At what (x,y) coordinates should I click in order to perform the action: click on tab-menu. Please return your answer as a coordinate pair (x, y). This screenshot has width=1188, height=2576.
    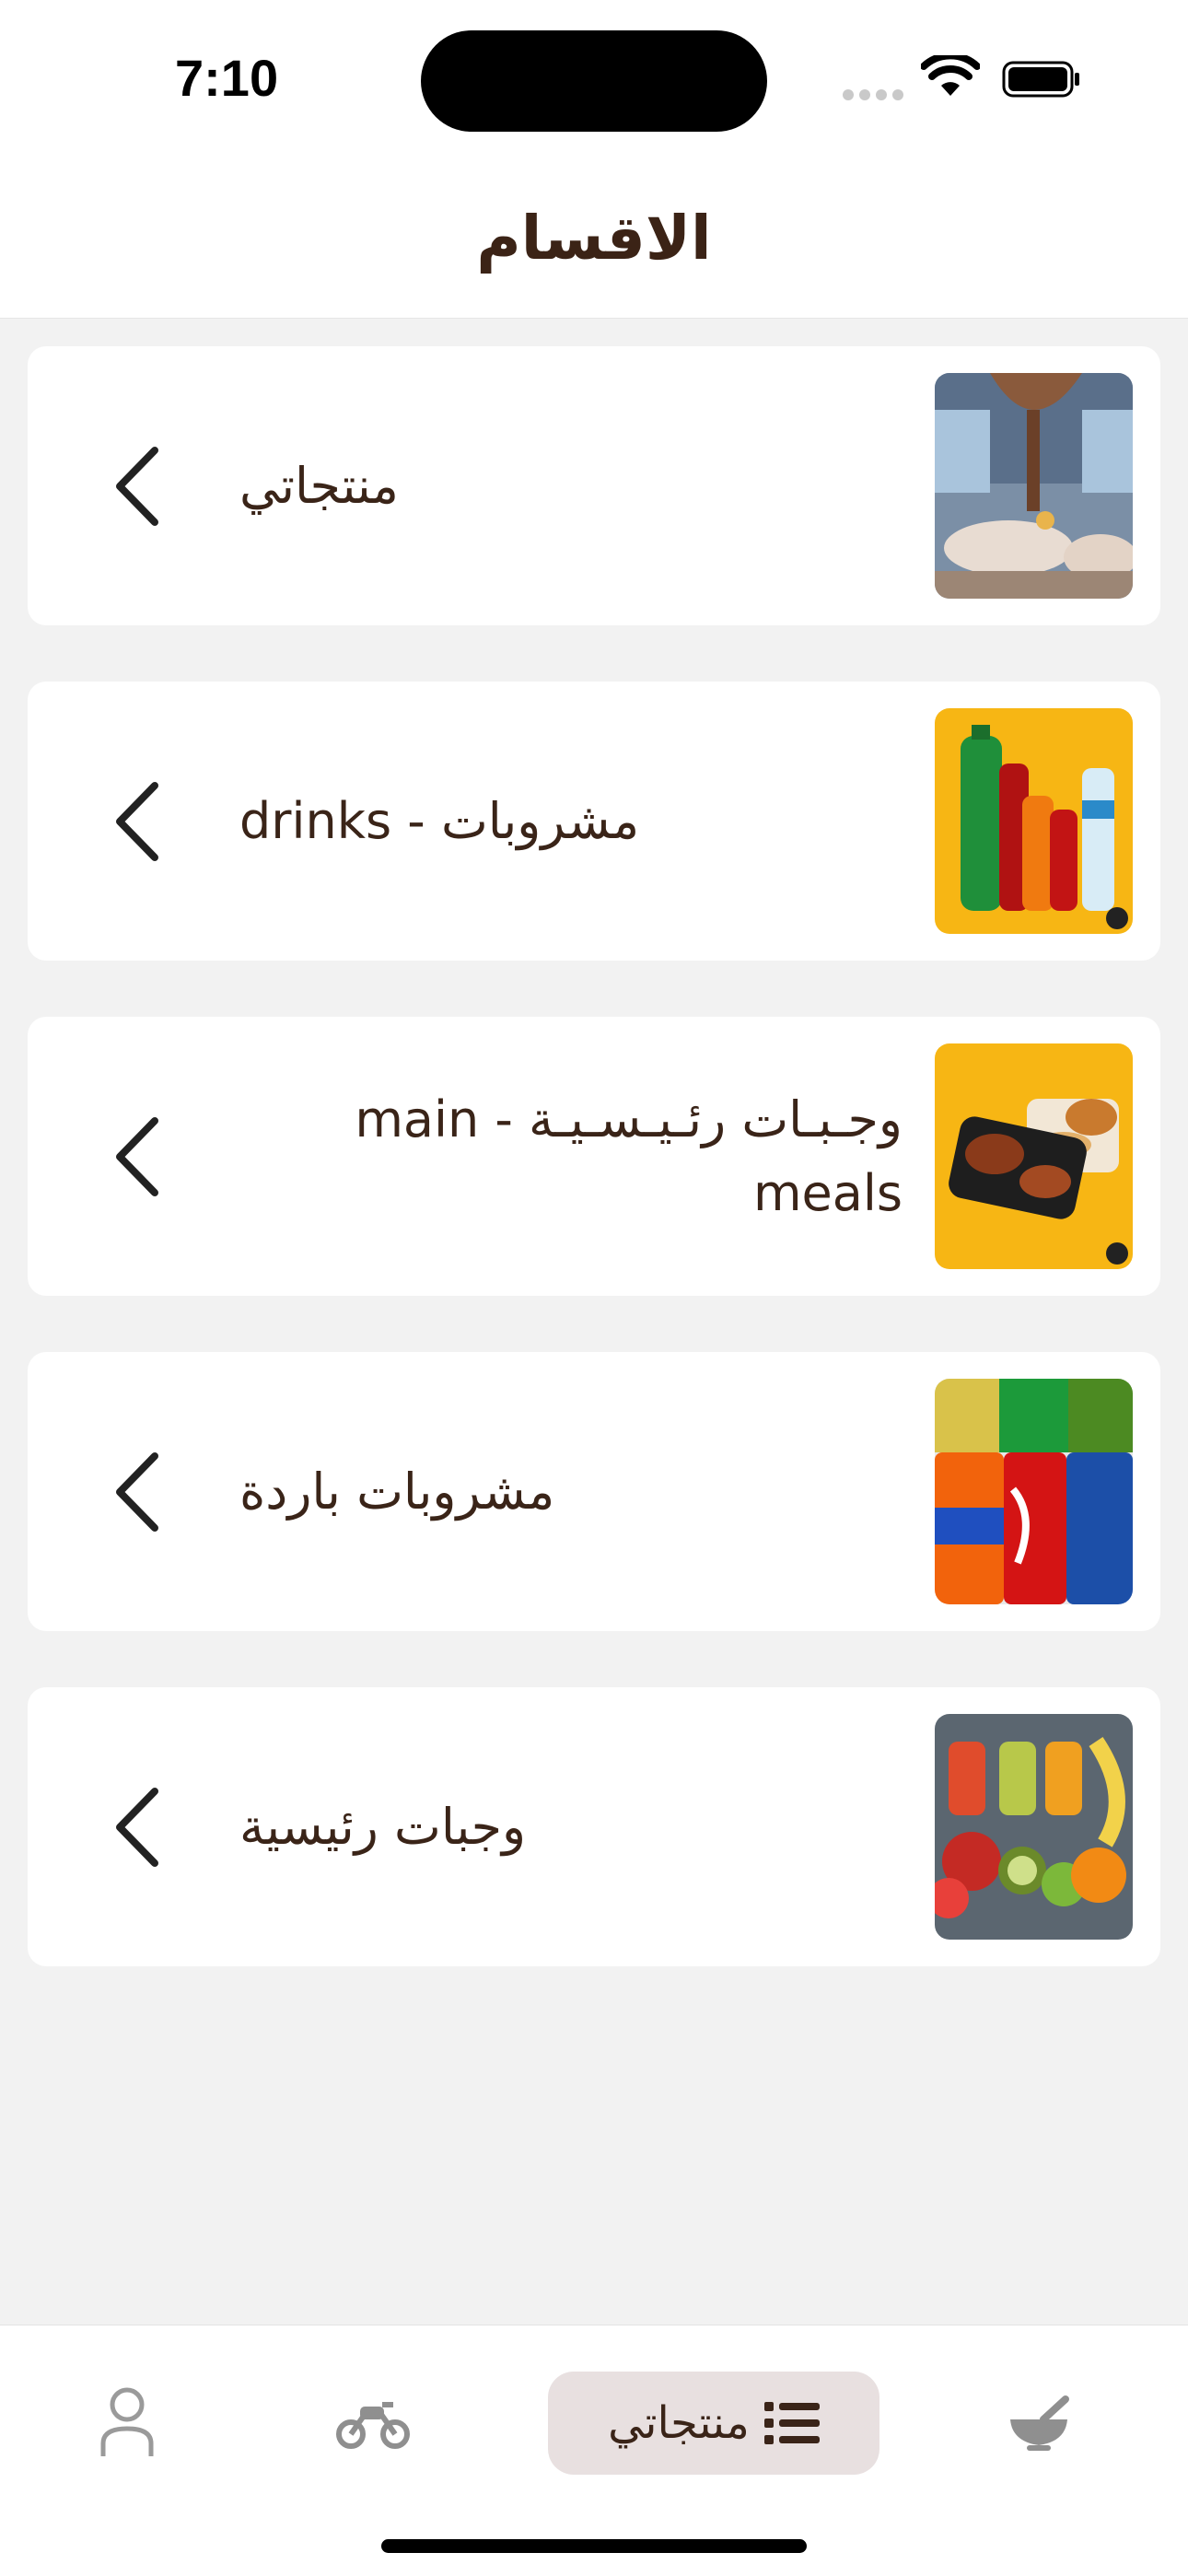
    Looking at the image, I should click on (1039, 2423).